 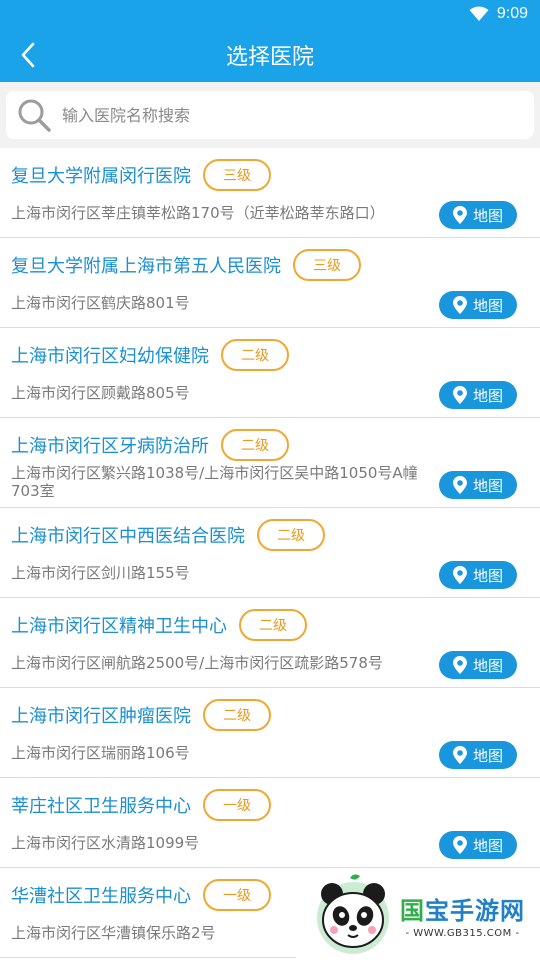 I want to click on hospital-address: 上海市闵行区瑞丽路106号, so click(x=100, y=753).